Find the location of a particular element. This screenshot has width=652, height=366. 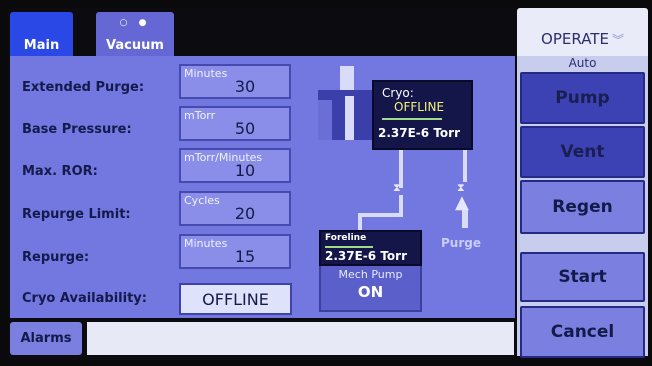

field-value: 15 is located at coordinates (245, 256).